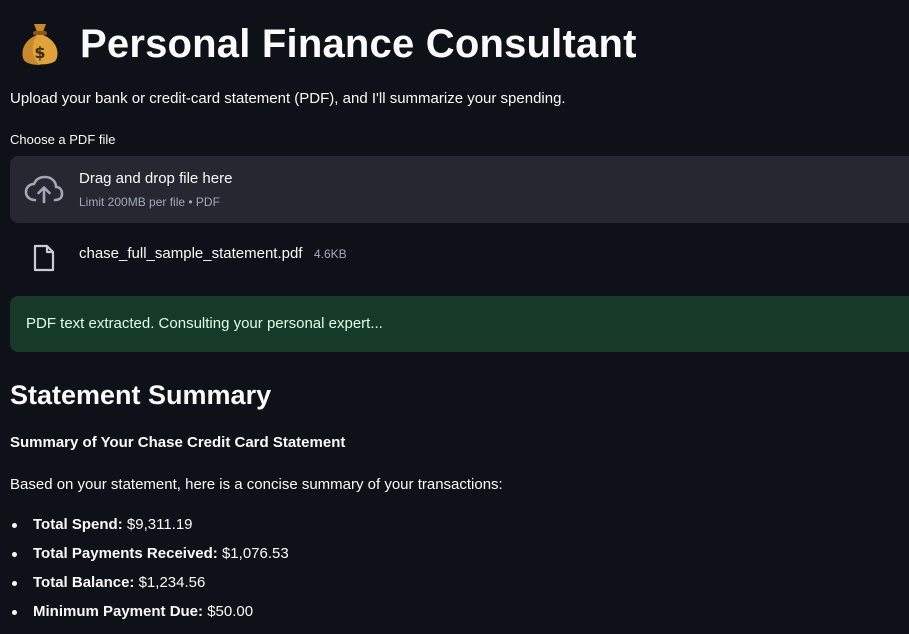 The height and width of the screenshot is (634, 909). I want to click on summary-item-label: Minimum Payment Due:, so click(118, 611).